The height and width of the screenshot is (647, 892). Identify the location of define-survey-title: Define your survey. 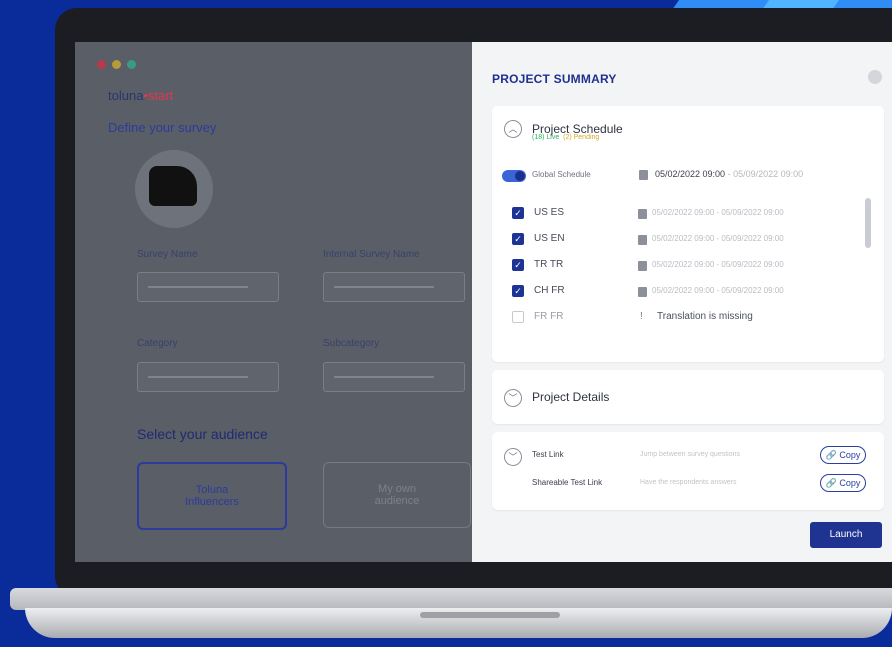
(162, 127).